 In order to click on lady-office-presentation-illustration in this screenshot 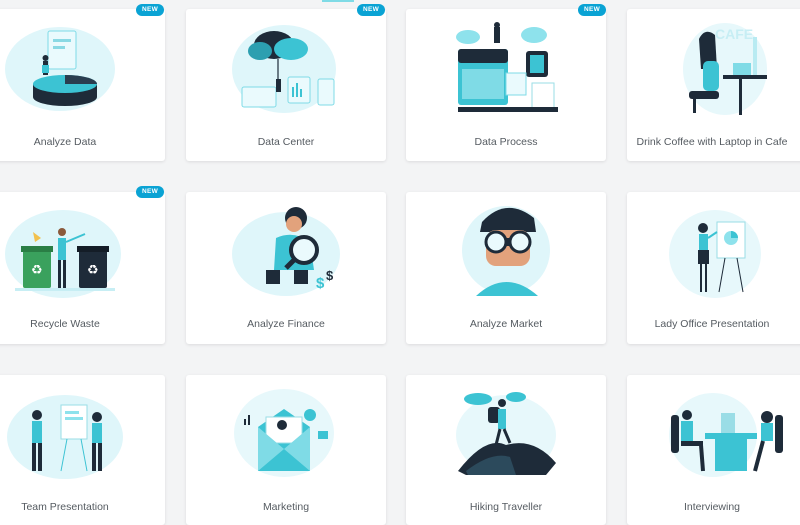, I will do `click(713, 247)`.